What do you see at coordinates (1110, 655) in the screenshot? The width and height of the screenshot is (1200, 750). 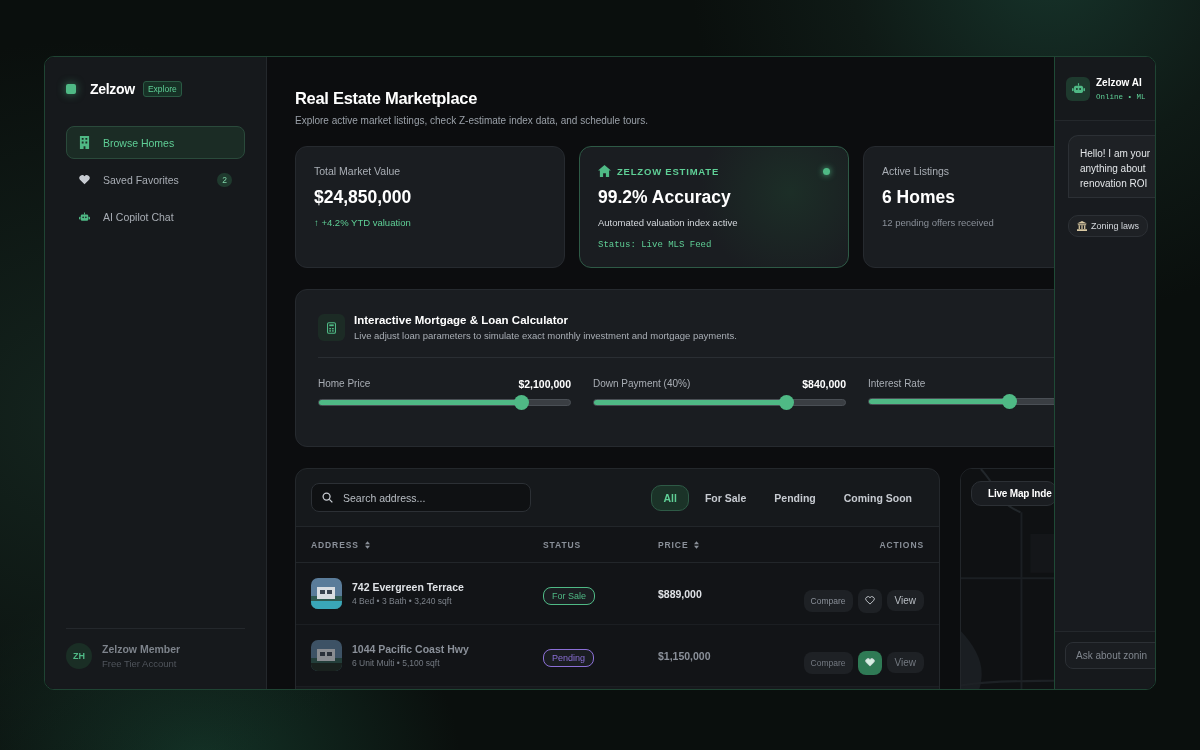 I see `chat-input: Ask about zonin` at bounding box center [1110, 655].